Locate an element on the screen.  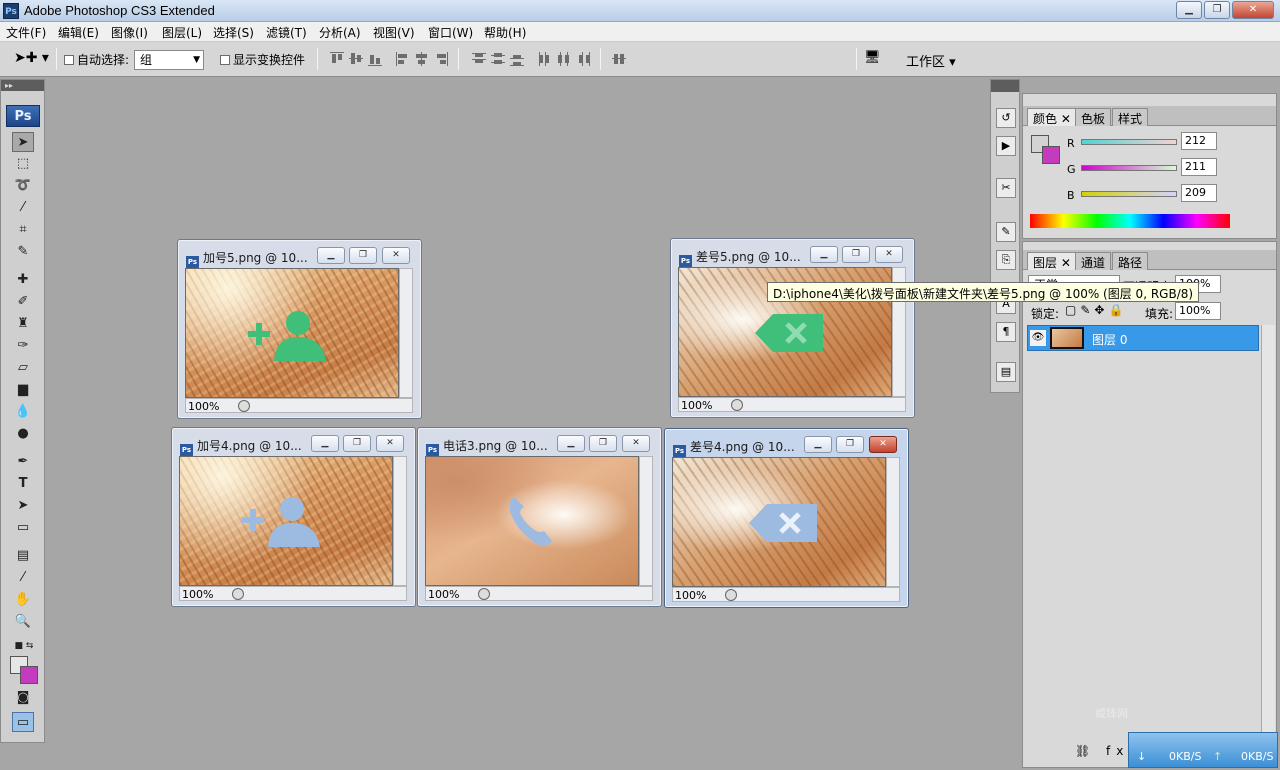
align-hcenter-icon is located at coordinates (422, 59).